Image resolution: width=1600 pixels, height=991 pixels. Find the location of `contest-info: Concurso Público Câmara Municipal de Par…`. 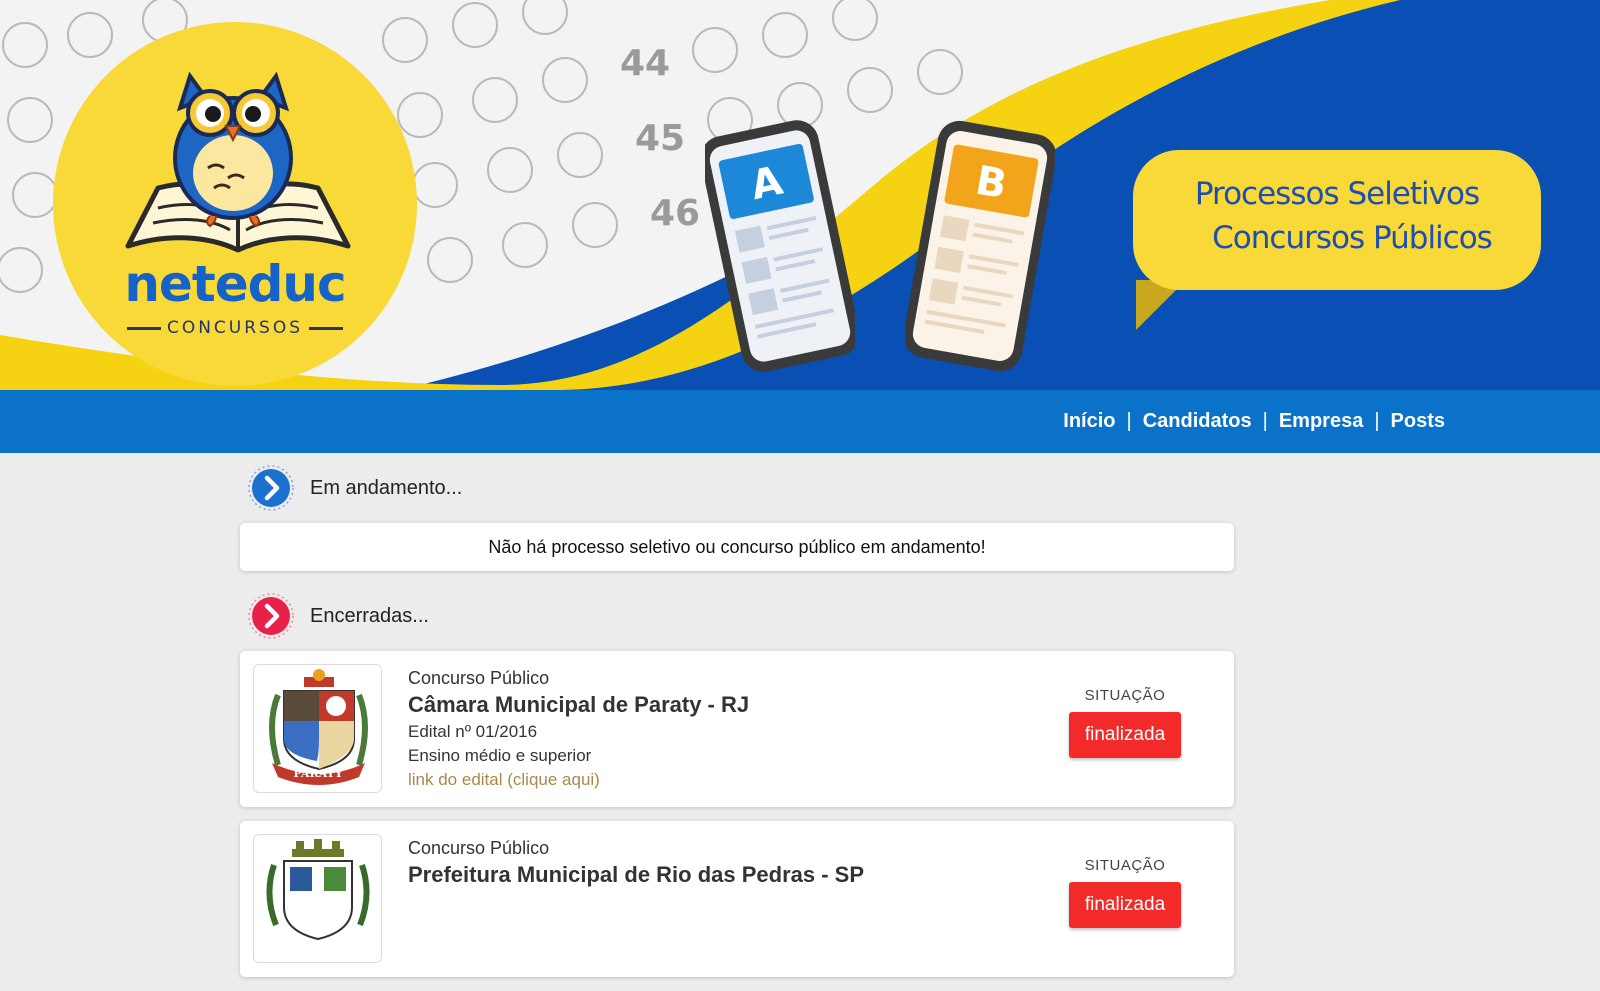

contest-info: Concurso Público Câmara Municipal de Par… is located at coordinates (578, 729).